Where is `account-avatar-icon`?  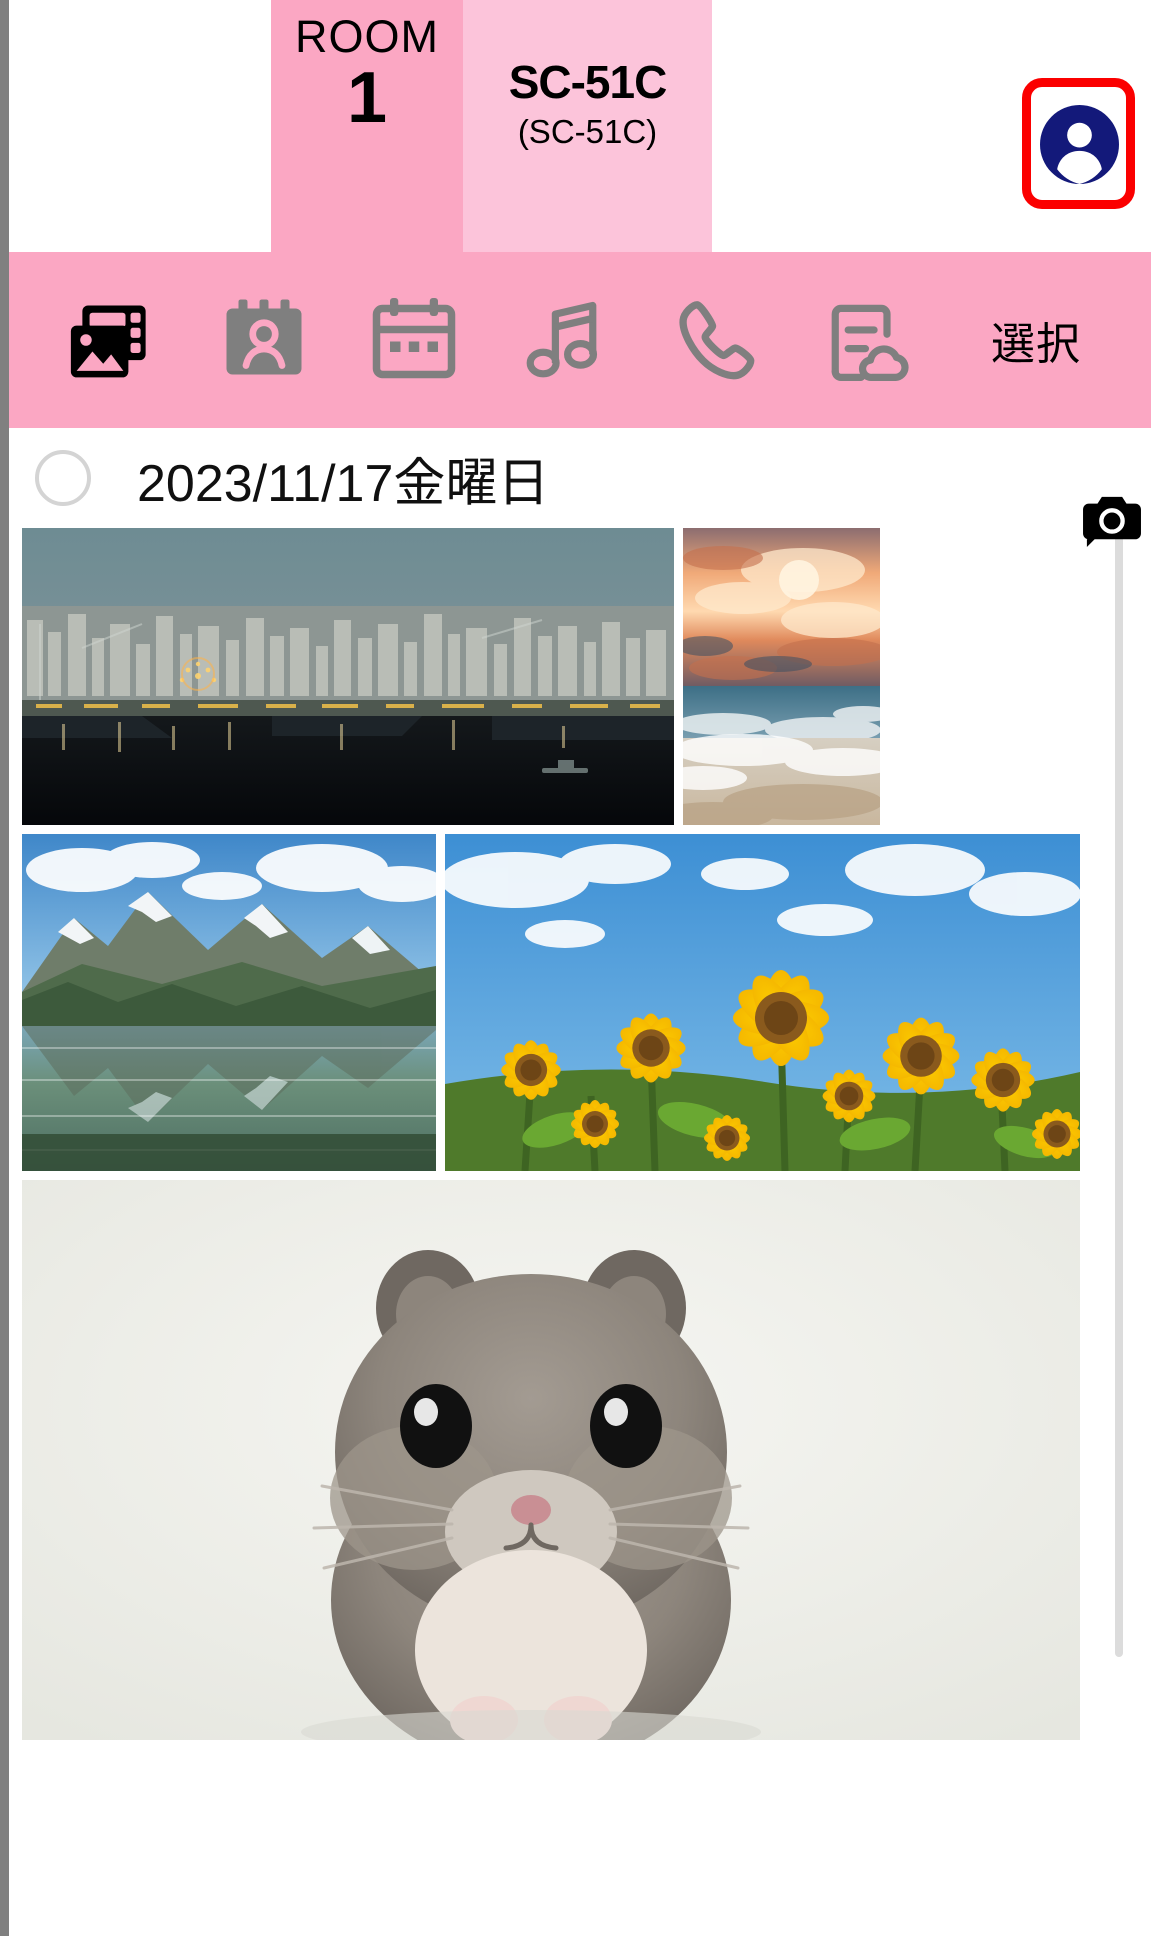
account-avatar-icon is located at coordinates (1079, 144).